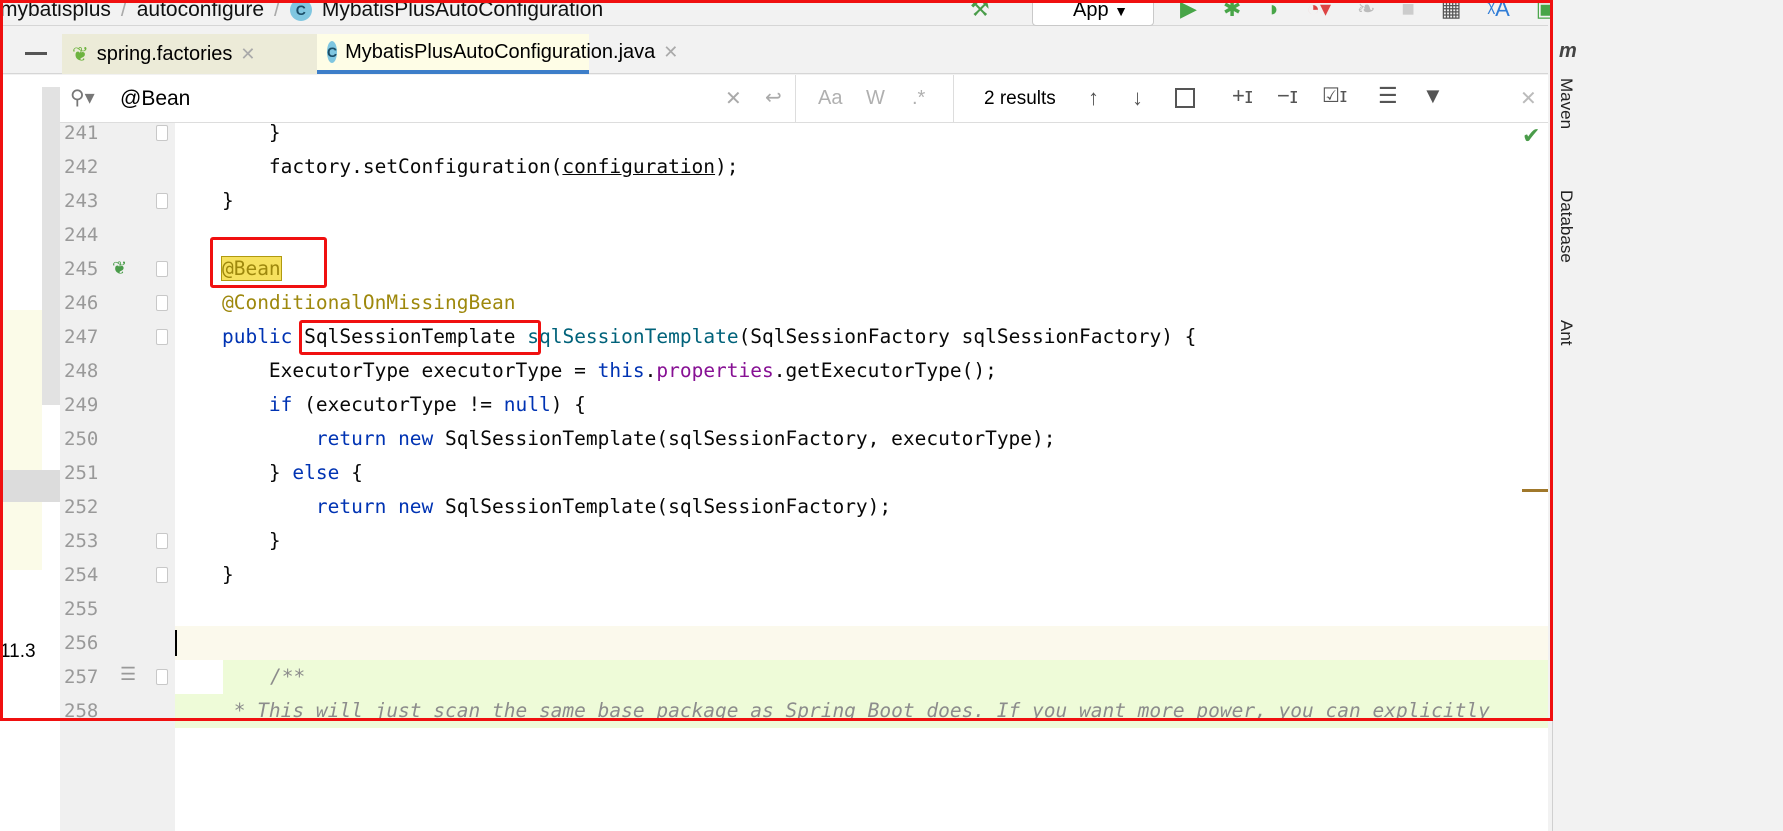 The height and width of the screenshot is (831, 1783). I want to click on code-line: @Bean, so click(861, 269).